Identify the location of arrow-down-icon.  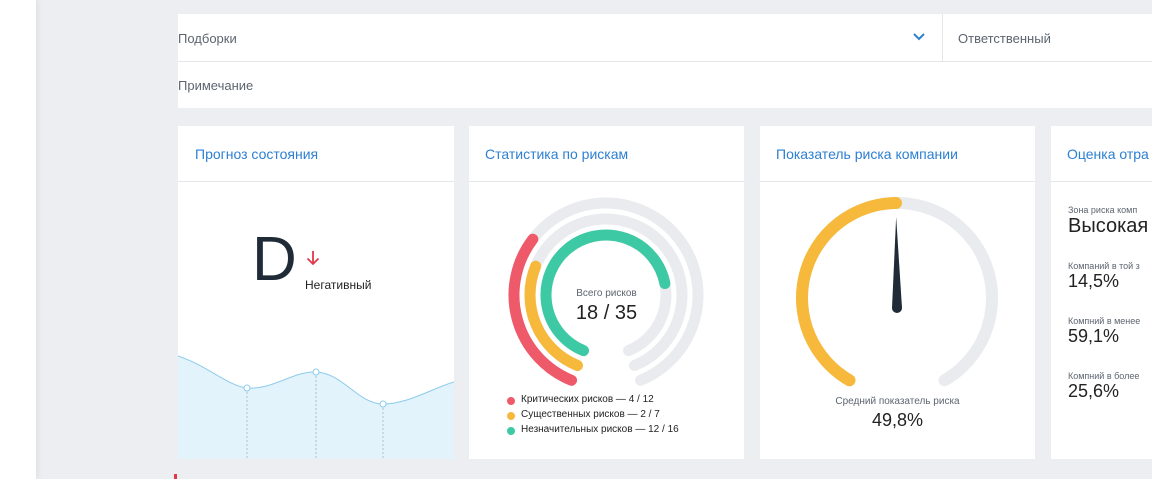
(313, 258).